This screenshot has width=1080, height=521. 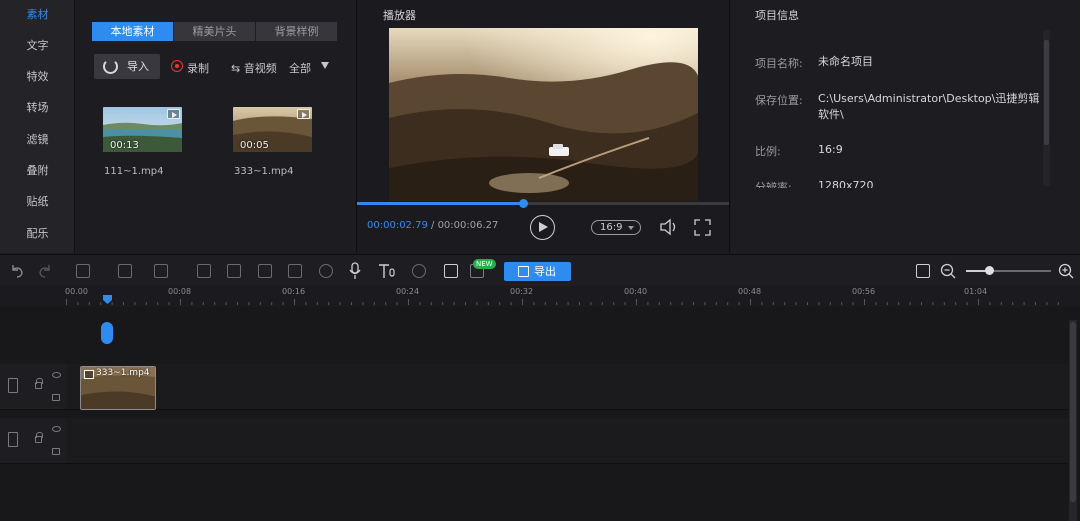 I want to click on crop-icon, so click(x=204, y=271).